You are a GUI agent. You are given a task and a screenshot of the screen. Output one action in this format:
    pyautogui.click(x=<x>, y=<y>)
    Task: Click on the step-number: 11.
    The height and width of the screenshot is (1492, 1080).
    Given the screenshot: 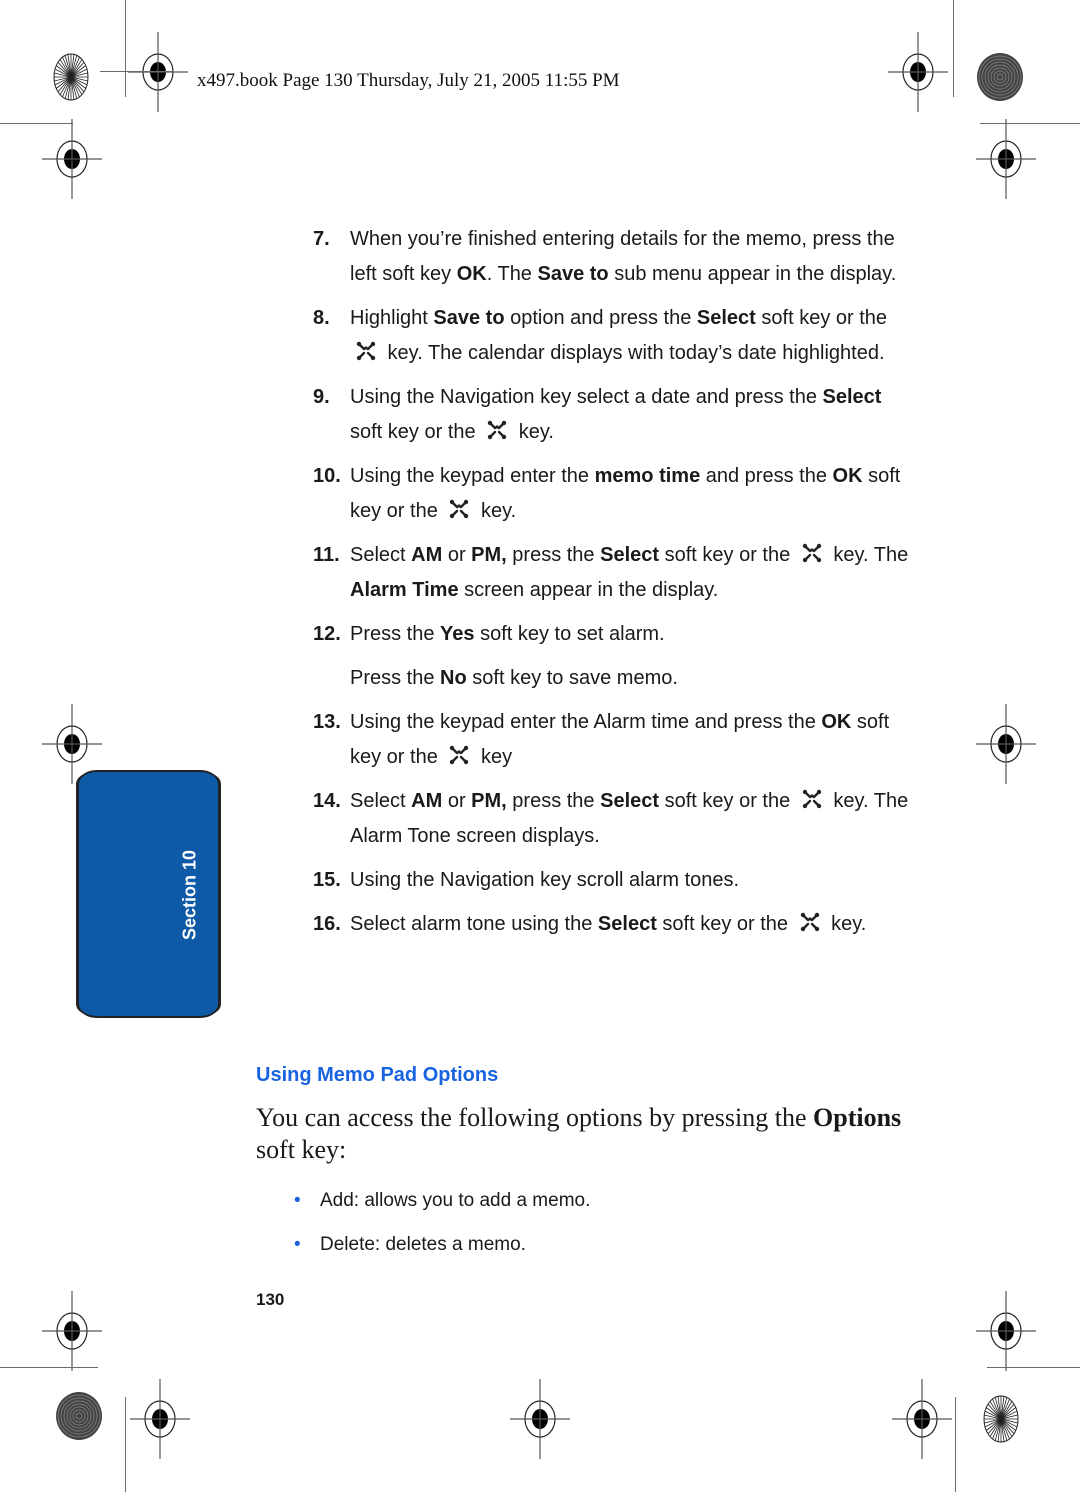 What is the action you would take?
    pyautogui.click(x=326, y=555)
    